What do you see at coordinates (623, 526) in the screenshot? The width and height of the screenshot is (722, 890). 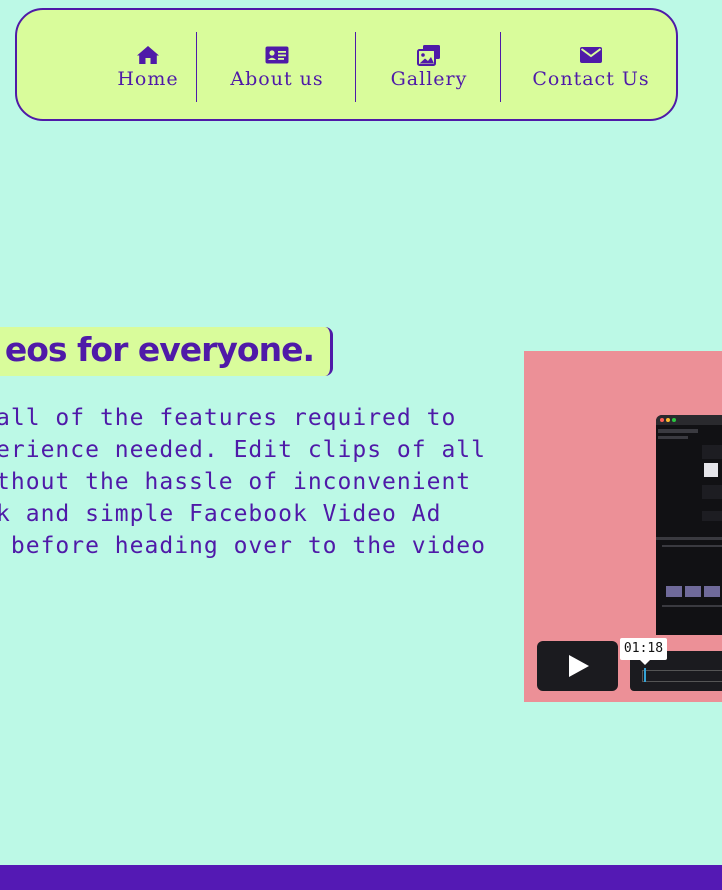 I see `video-player: 01:18` at bounding box center [623, 526].